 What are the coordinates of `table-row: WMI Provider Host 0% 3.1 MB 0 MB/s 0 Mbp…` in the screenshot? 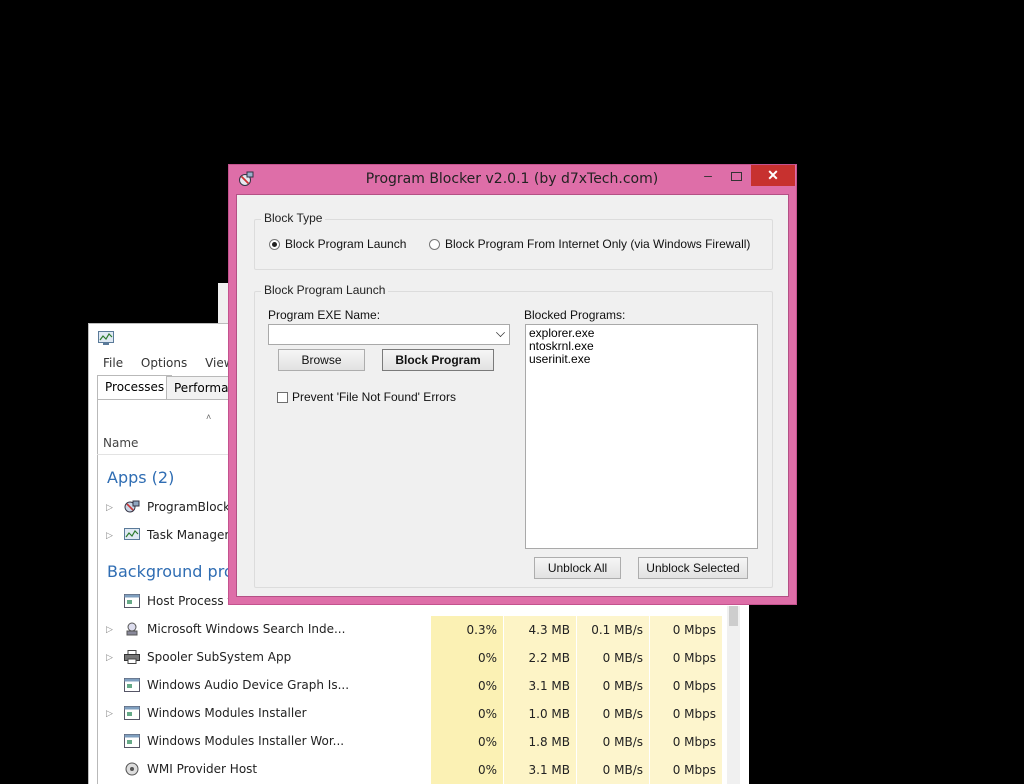 It's located at (418, 770).